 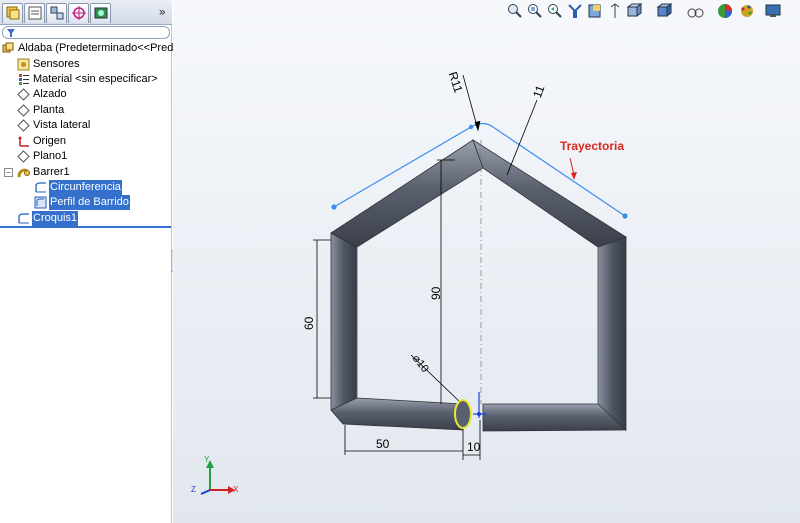 What do you see at coordinates (382, 444) in the screenshot?
I see `dim-50: 50` at bounding box center [382, 444].